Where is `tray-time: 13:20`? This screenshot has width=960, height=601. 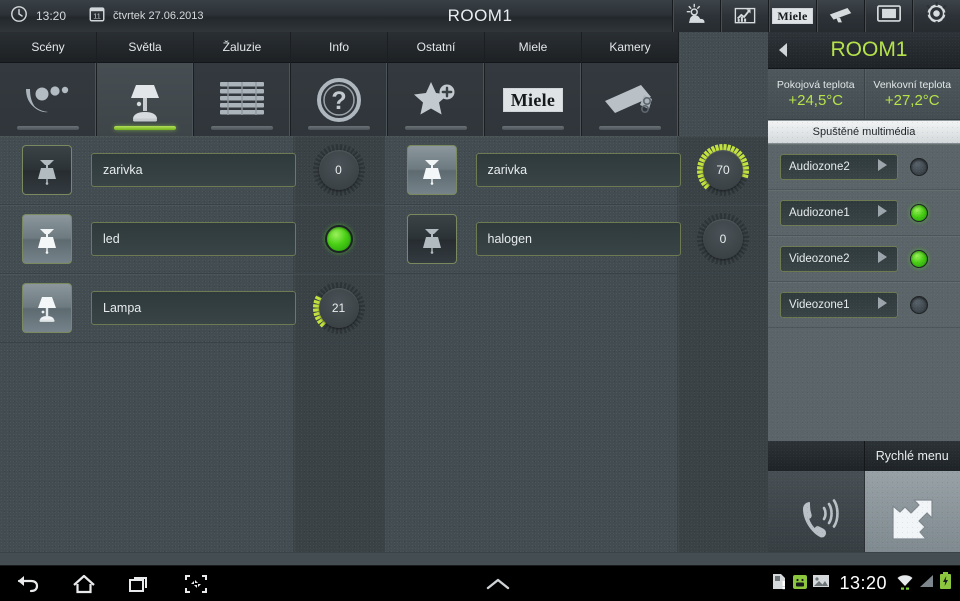
tray-time: 13:20 is located at coordinates (863, 583).